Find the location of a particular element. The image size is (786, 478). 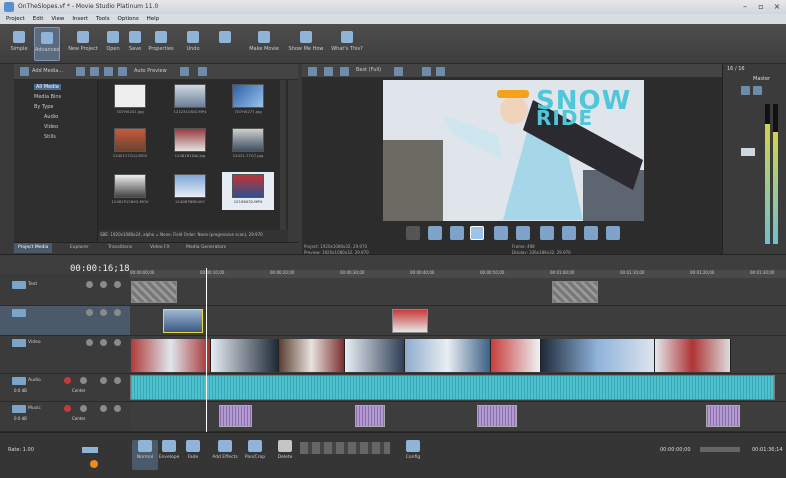

media-scrollbar is located at coordinates (283, 155).